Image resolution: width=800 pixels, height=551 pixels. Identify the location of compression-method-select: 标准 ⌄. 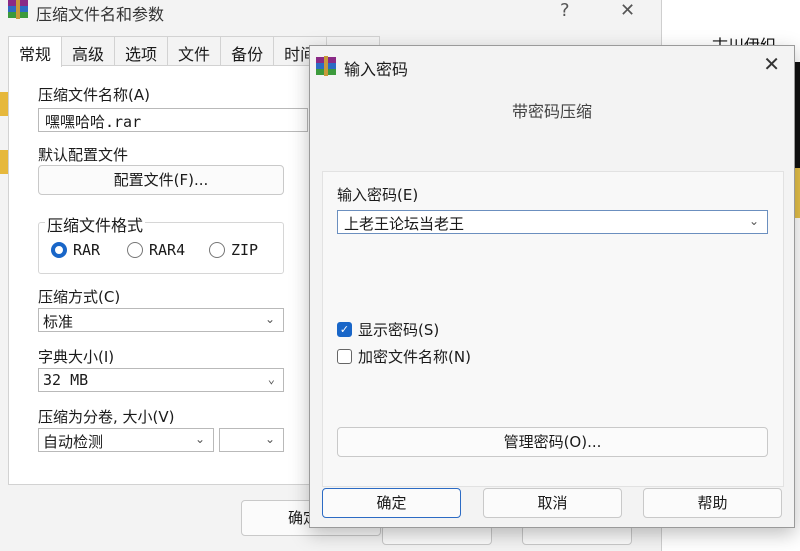
(161, 320).